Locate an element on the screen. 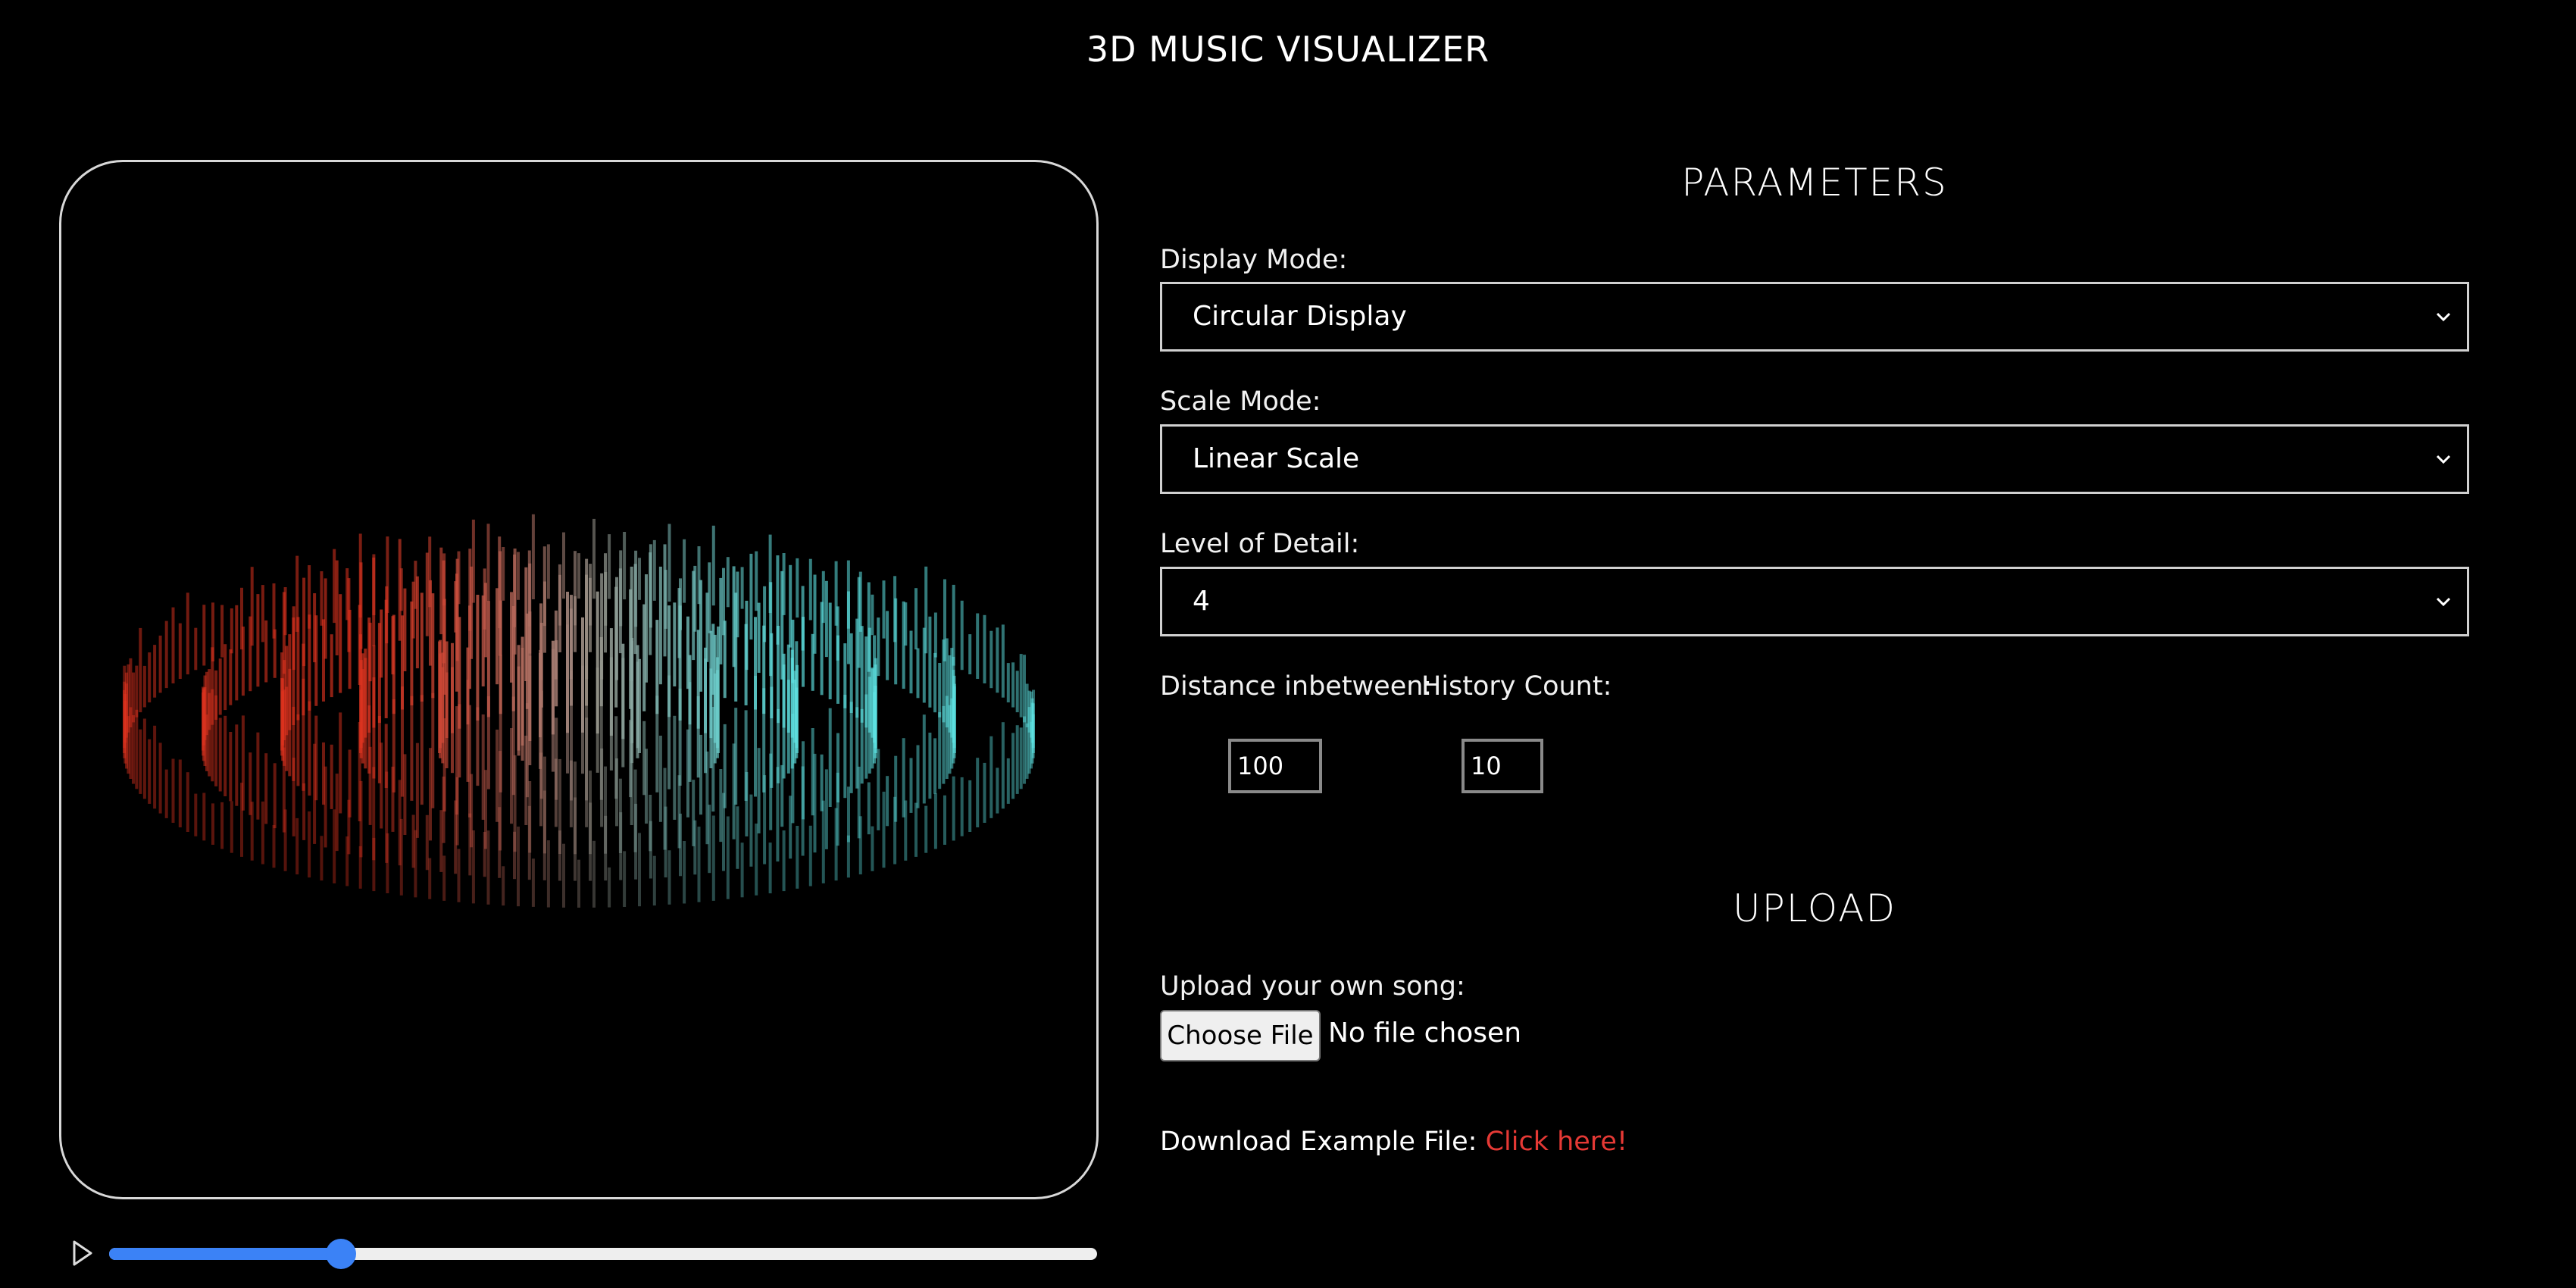 This screenshot has width=2576, height=1288. scale-mode-select: Linear Scale is located at coordinates (1814, 459).